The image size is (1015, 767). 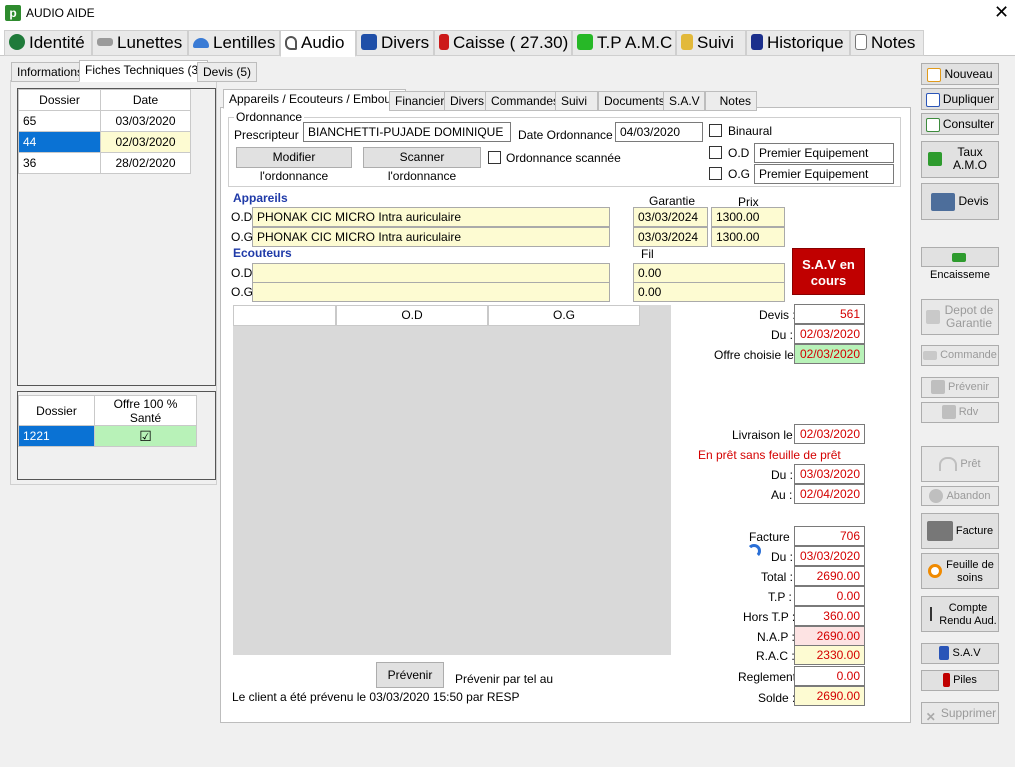 What do you see at coordinates (748, 237) in the screenshot?
I see `prix-og-field: 1300.00` at bounding box center [748, 237].